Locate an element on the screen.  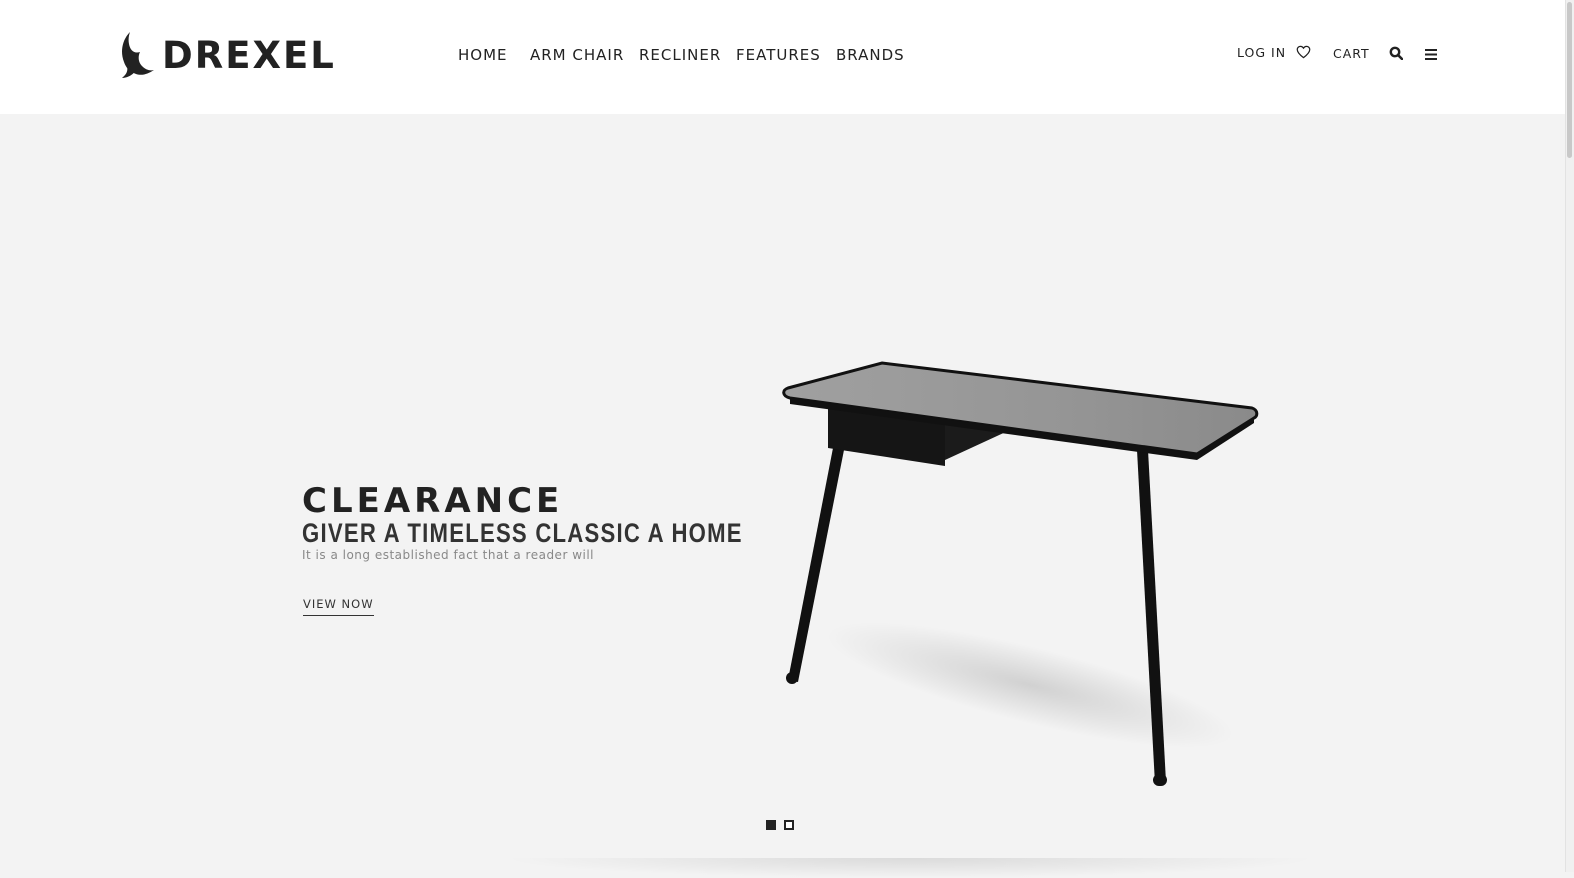
page-scrollbar is located at coordinates (1569, 436).